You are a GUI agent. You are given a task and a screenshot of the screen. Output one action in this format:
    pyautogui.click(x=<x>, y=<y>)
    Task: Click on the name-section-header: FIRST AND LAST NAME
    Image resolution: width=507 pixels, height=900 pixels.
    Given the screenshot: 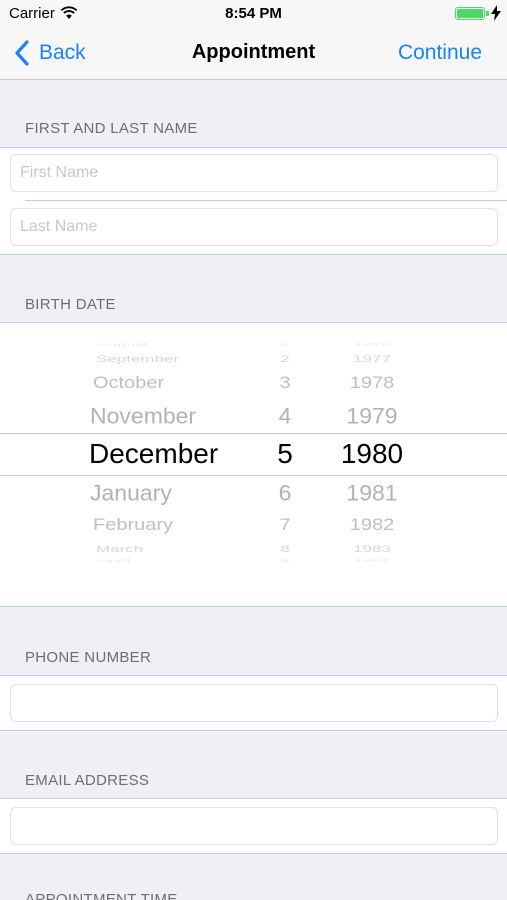 What is the action you would take?
    pyautogui.click(x=111, y=128)
    